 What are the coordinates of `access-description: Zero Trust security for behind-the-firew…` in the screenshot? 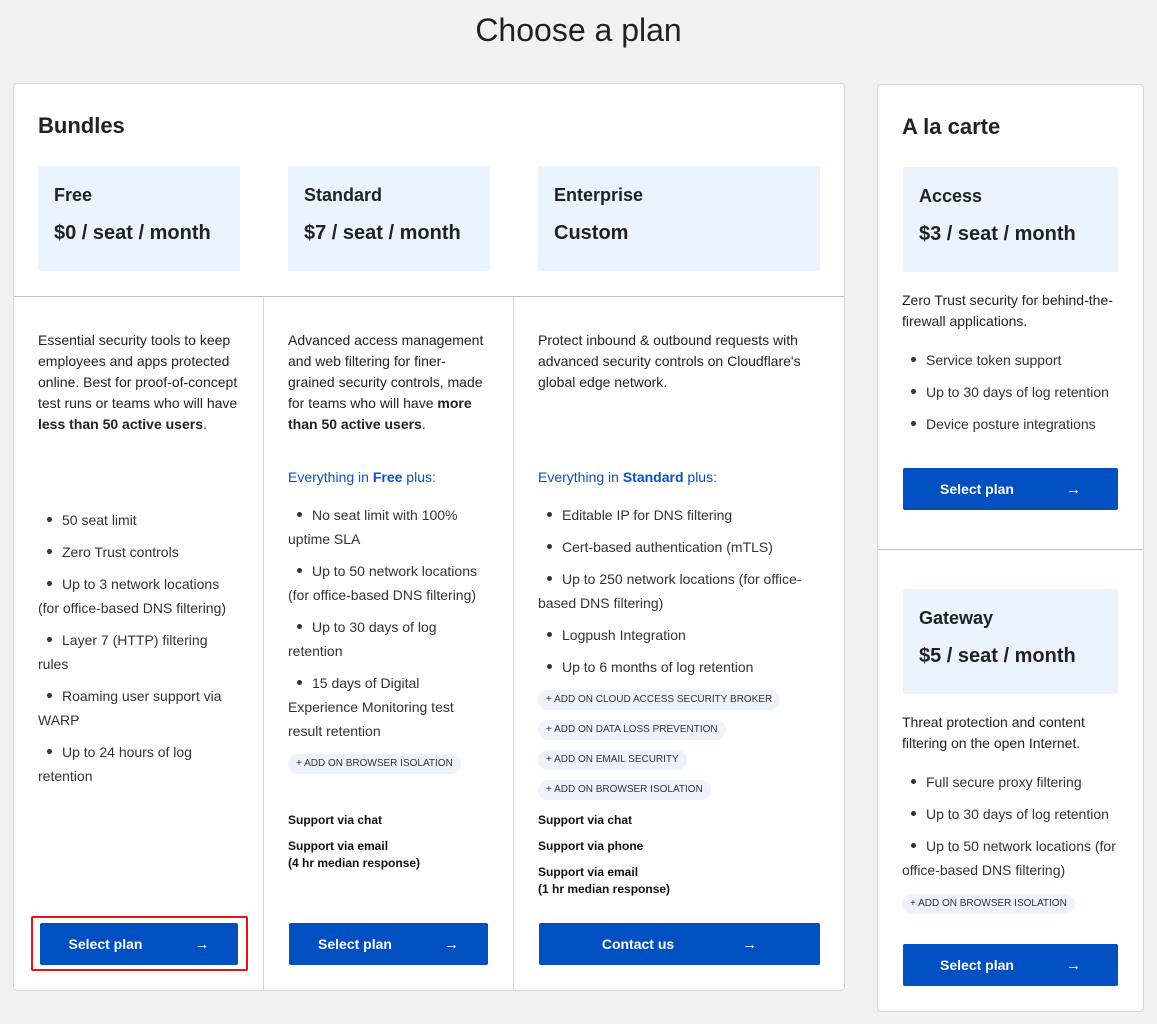 It's located at (1007, 310).